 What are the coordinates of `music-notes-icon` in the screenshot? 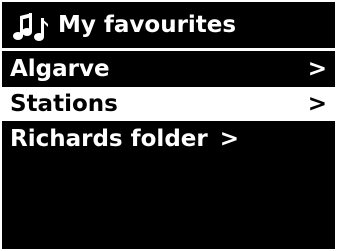 It's located at (30, 27).